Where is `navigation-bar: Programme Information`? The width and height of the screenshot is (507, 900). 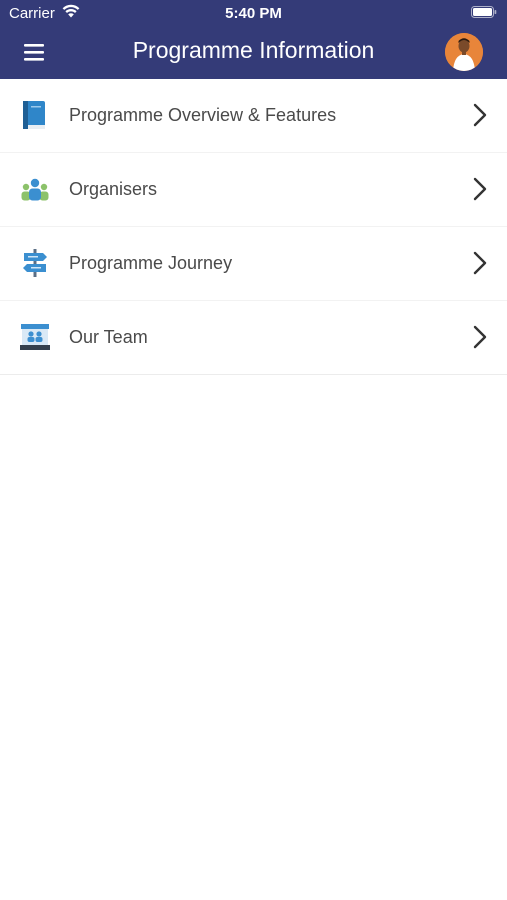
navigation-bar: Programme Information is located at coordinates (253, 52).